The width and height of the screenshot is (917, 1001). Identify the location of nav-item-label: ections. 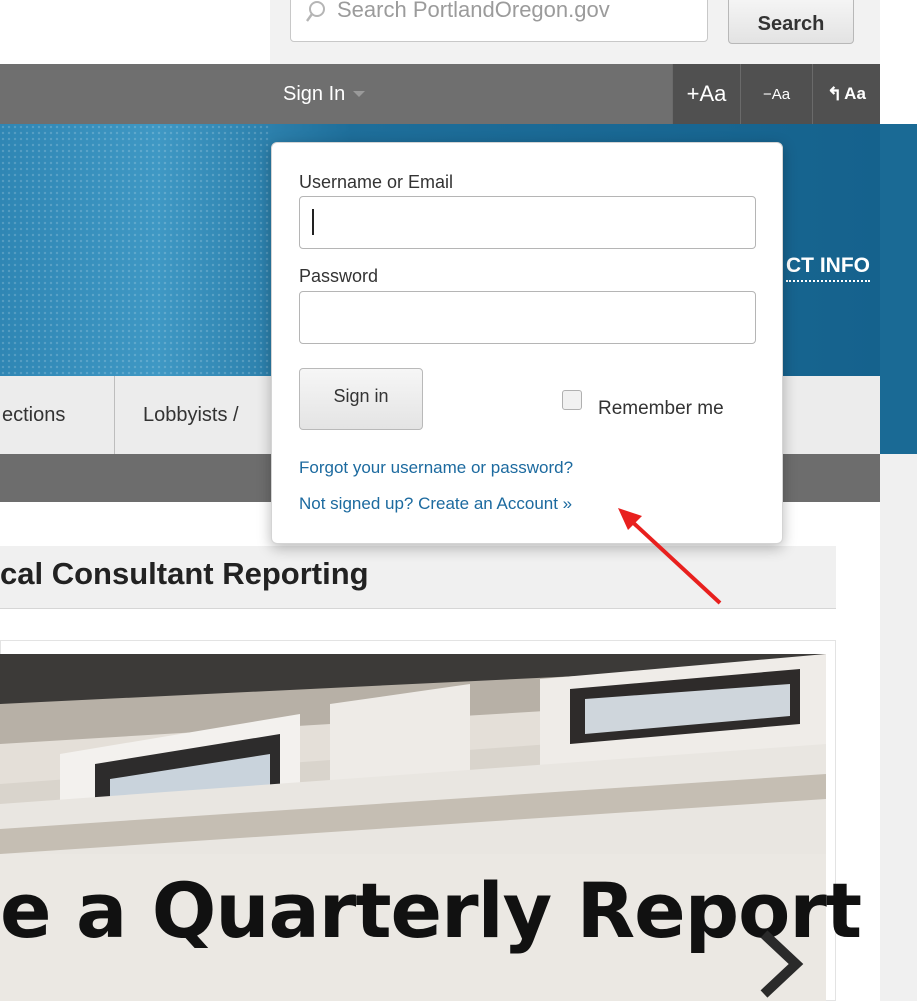
(34, 414).